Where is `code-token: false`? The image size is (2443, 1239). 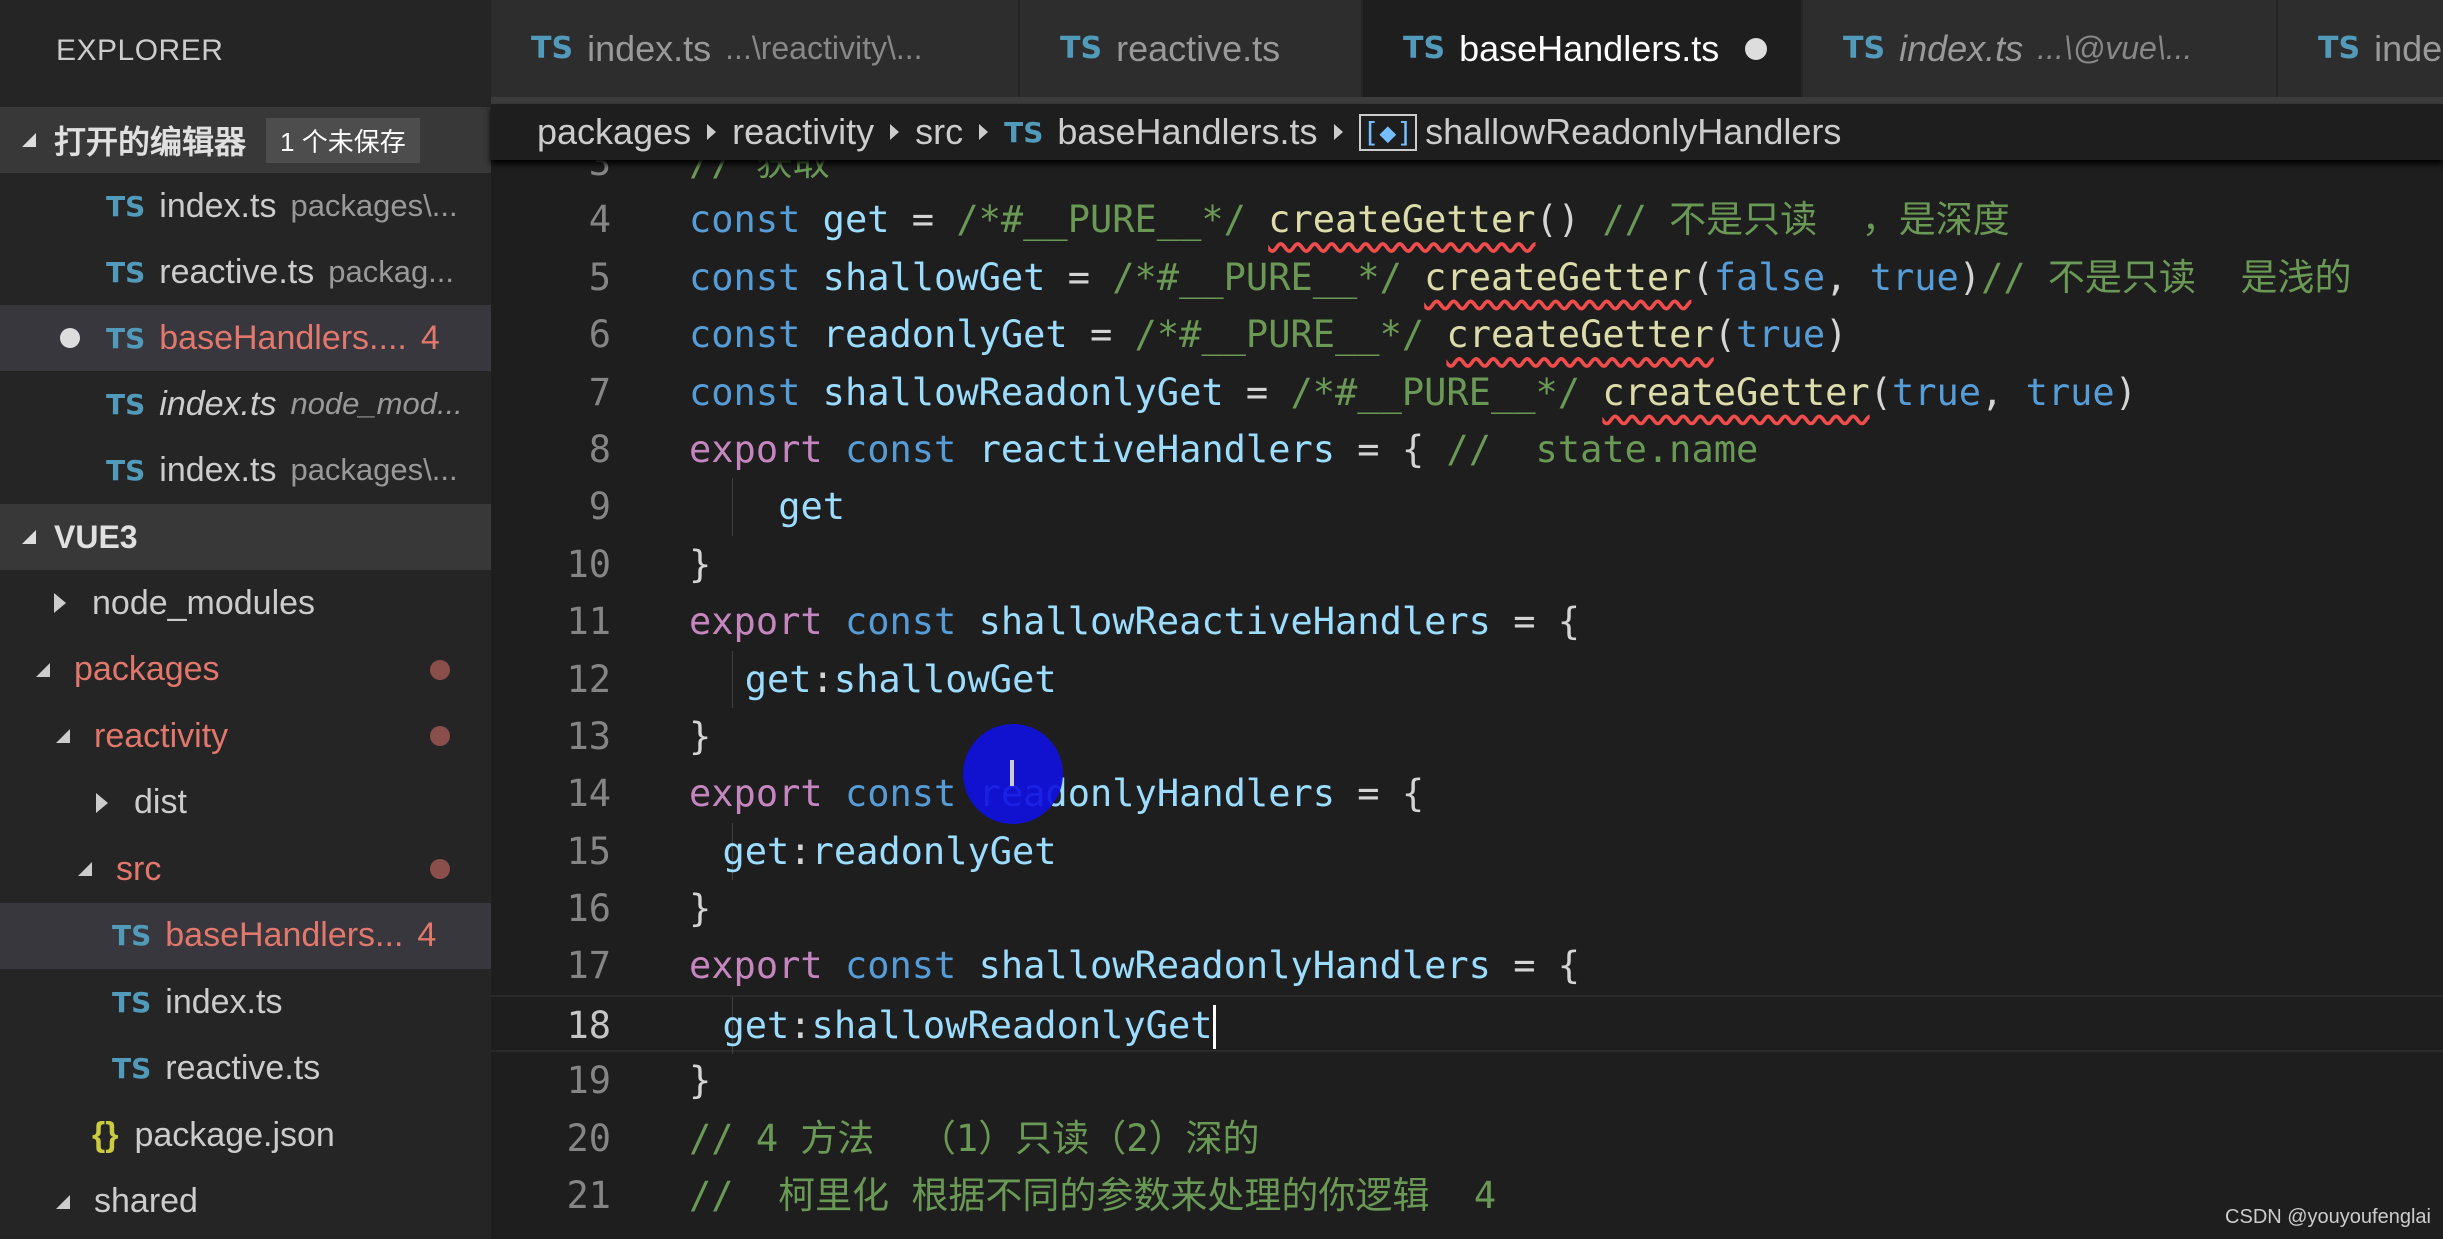 code-token: false is located at coordinates (1769, 277).